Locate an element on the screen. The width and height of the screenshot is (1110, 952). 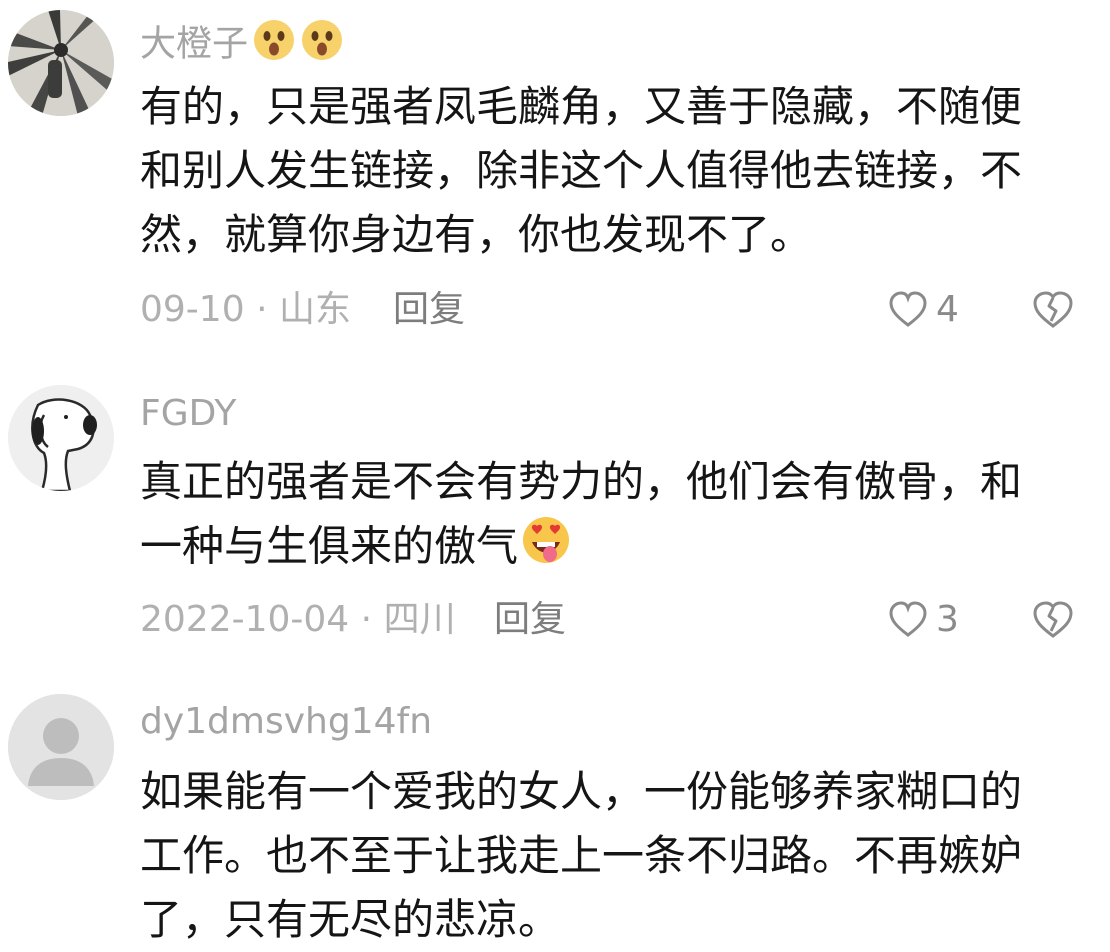
username-text: dy1dmsvhg14fn is located at coordinates (286, 721).